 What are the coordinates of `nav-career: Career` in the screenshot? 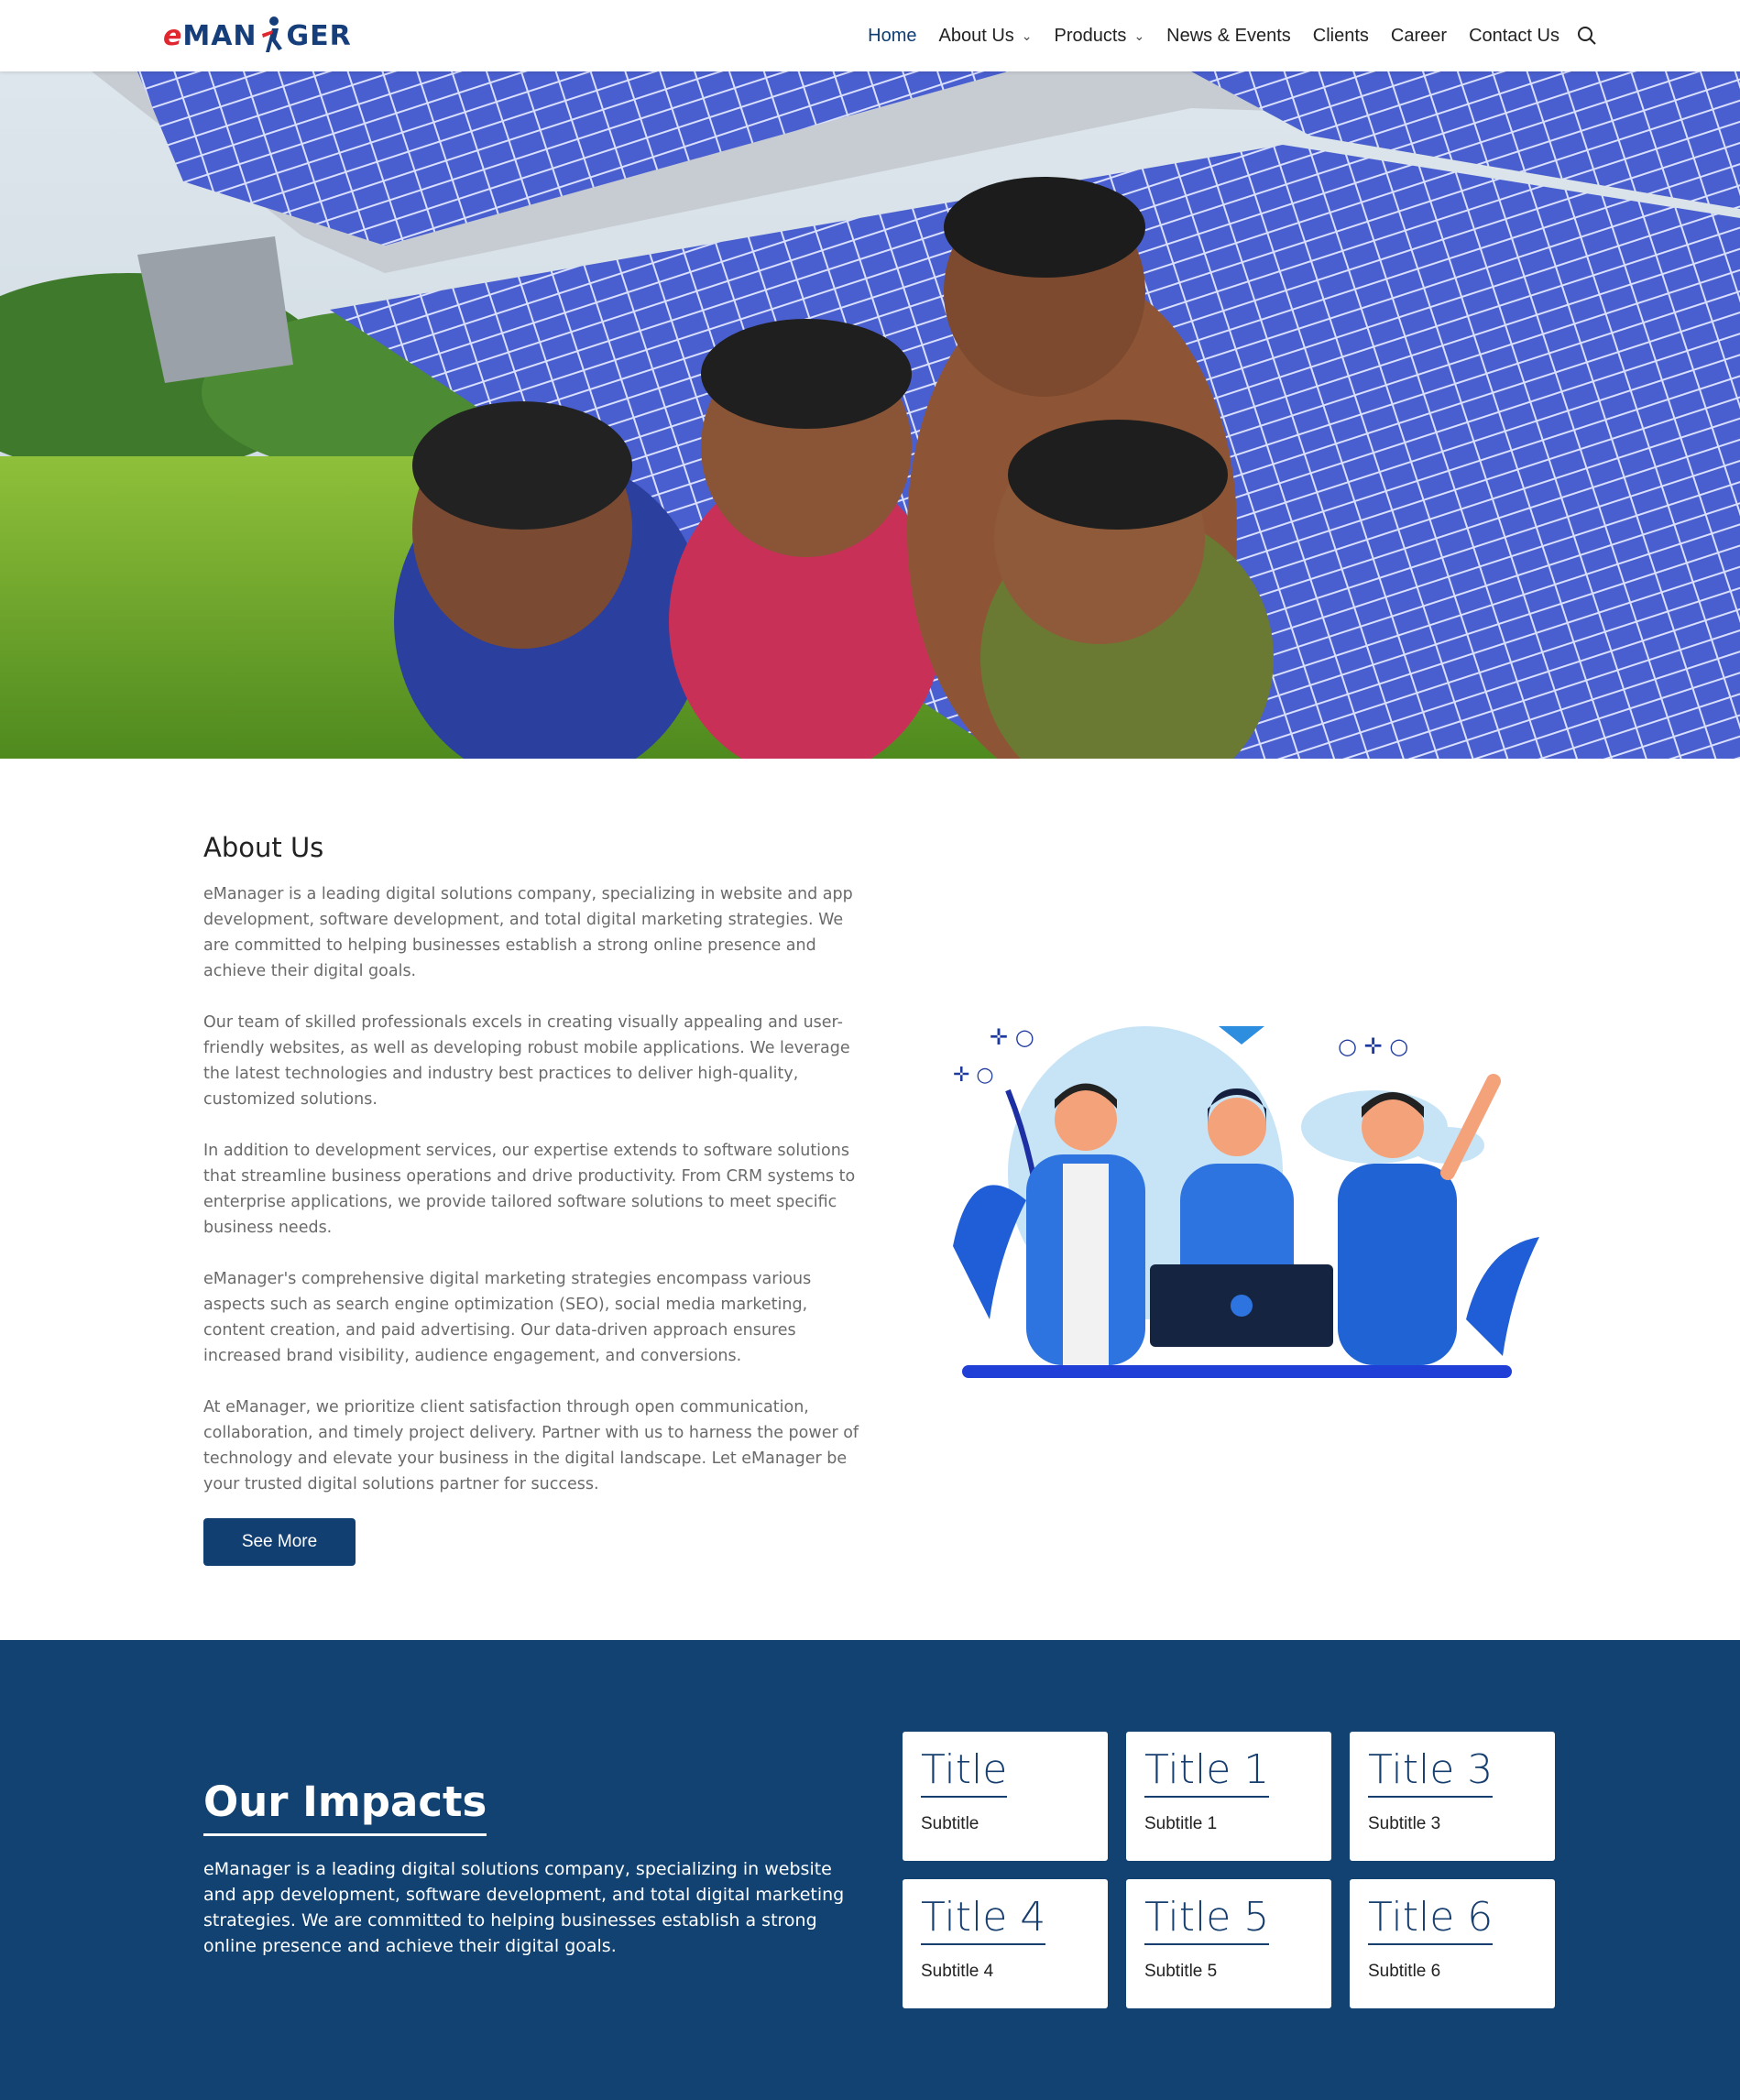 It's located at (1419, 36).